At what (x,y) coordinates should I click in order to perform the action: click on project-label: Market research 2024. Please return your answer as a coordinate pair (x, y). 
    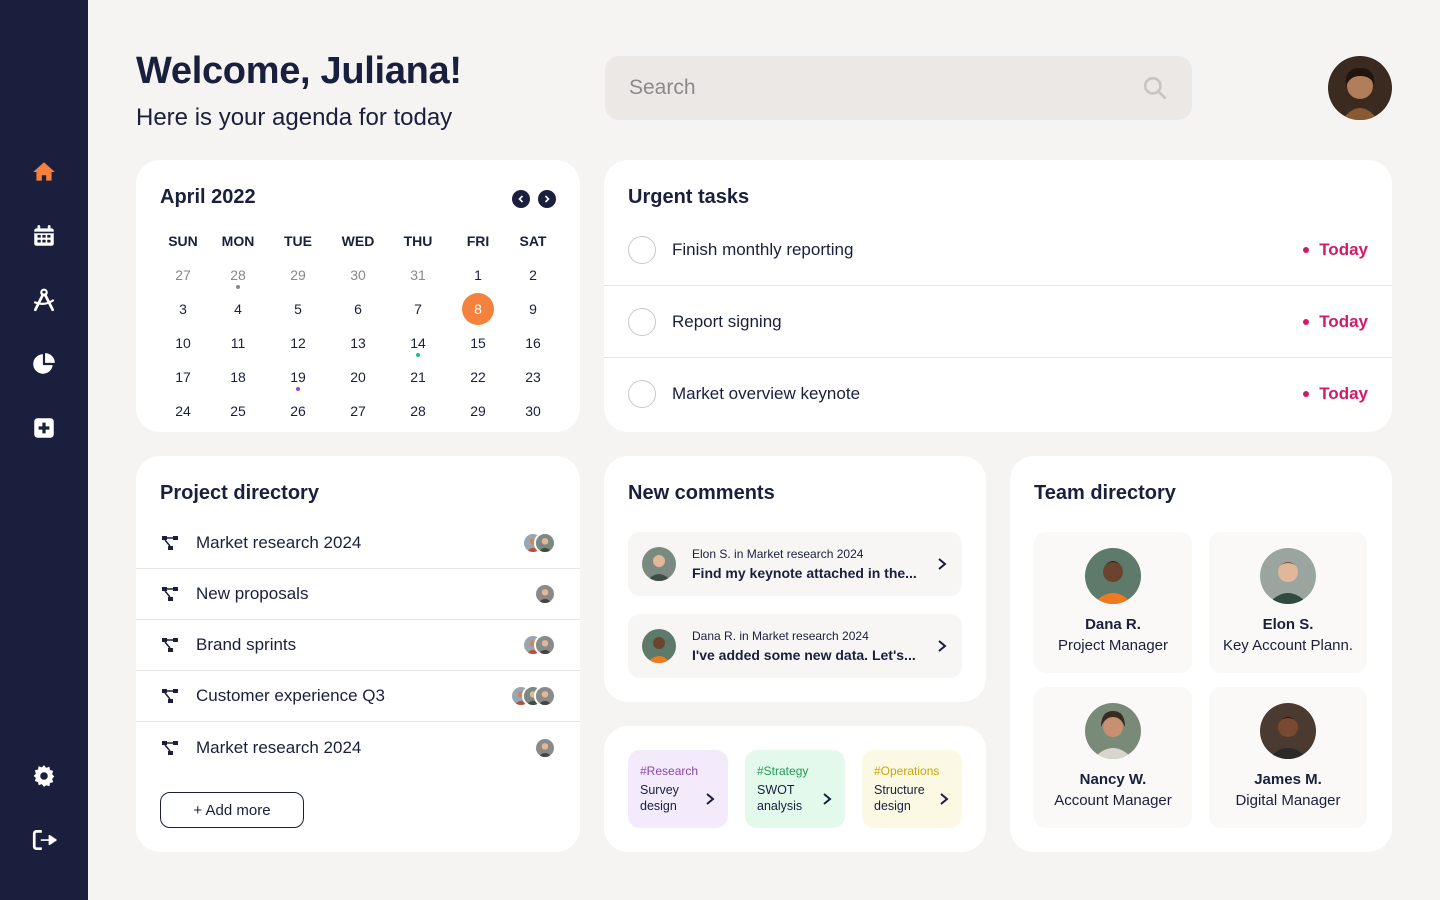
    Looking at the image, I should click on (279, 542).